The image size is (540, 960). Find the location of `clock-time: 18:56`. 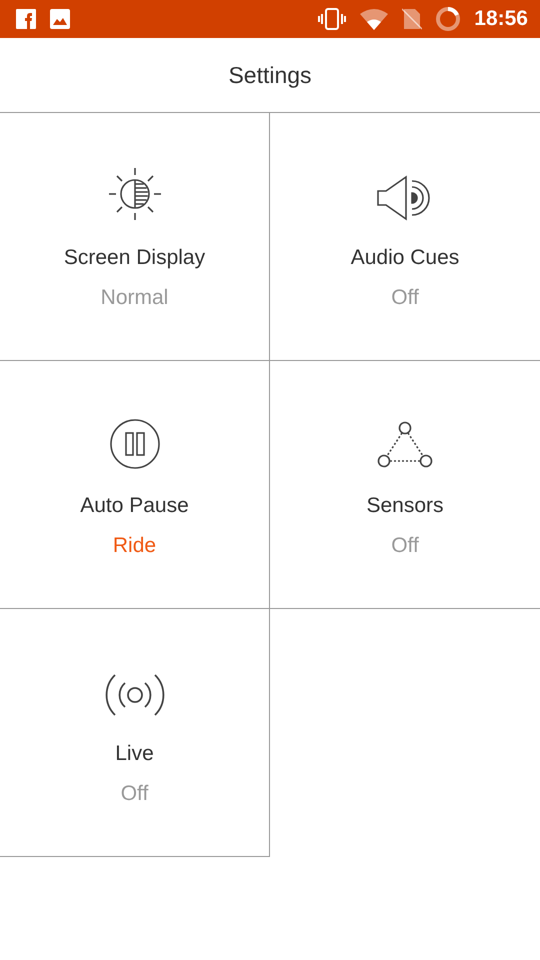

clock-time: 18:56 is located at coordinates (501, 19).